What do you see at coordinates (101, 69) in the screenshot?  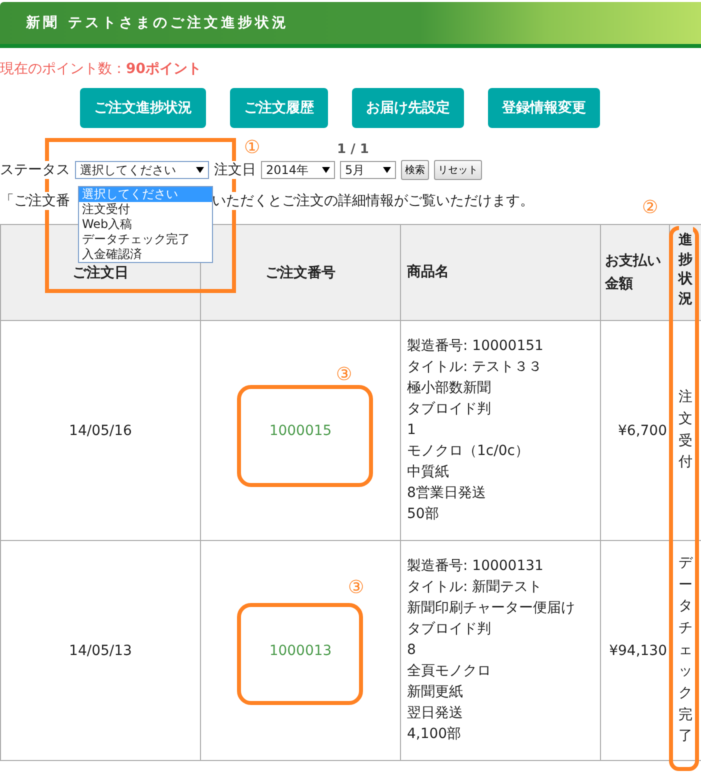 I see `points-text: 現在のポイント数：90ポイント` at bounding box center [101, 69].